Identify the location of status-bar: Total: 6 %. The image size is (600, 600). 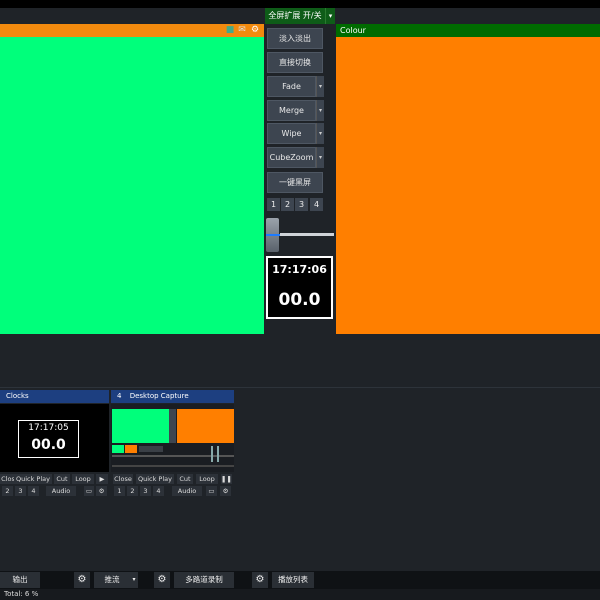
(300, 594).